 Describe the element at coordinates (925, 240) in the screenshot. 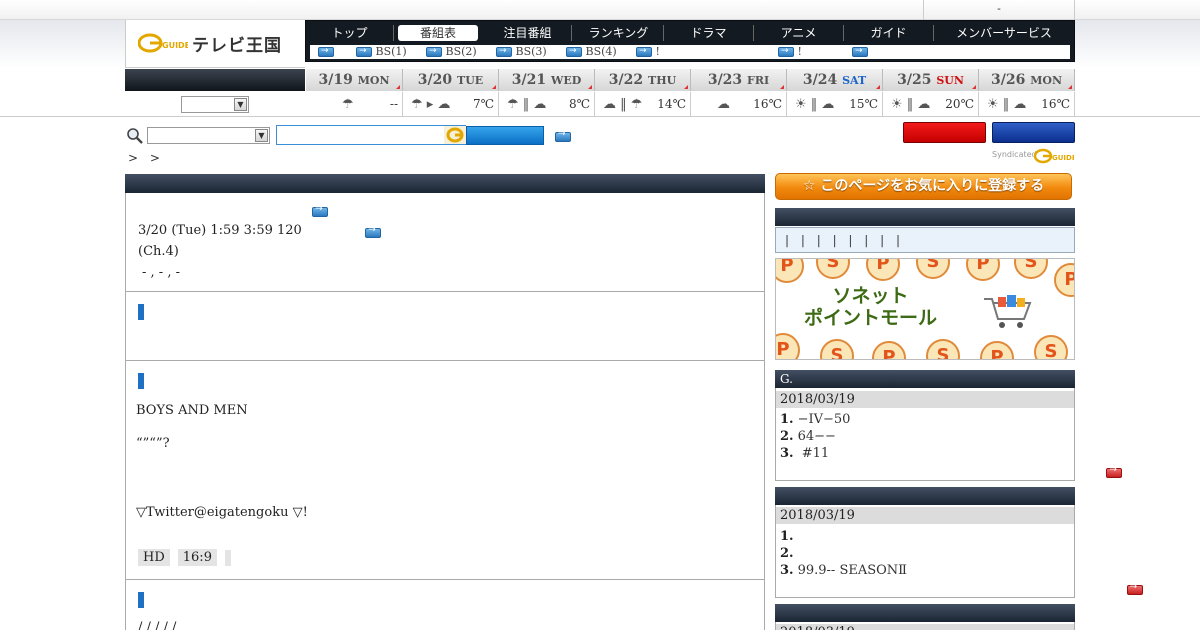

I see `sidebar-link-list: | | | | | | | |` at that location.